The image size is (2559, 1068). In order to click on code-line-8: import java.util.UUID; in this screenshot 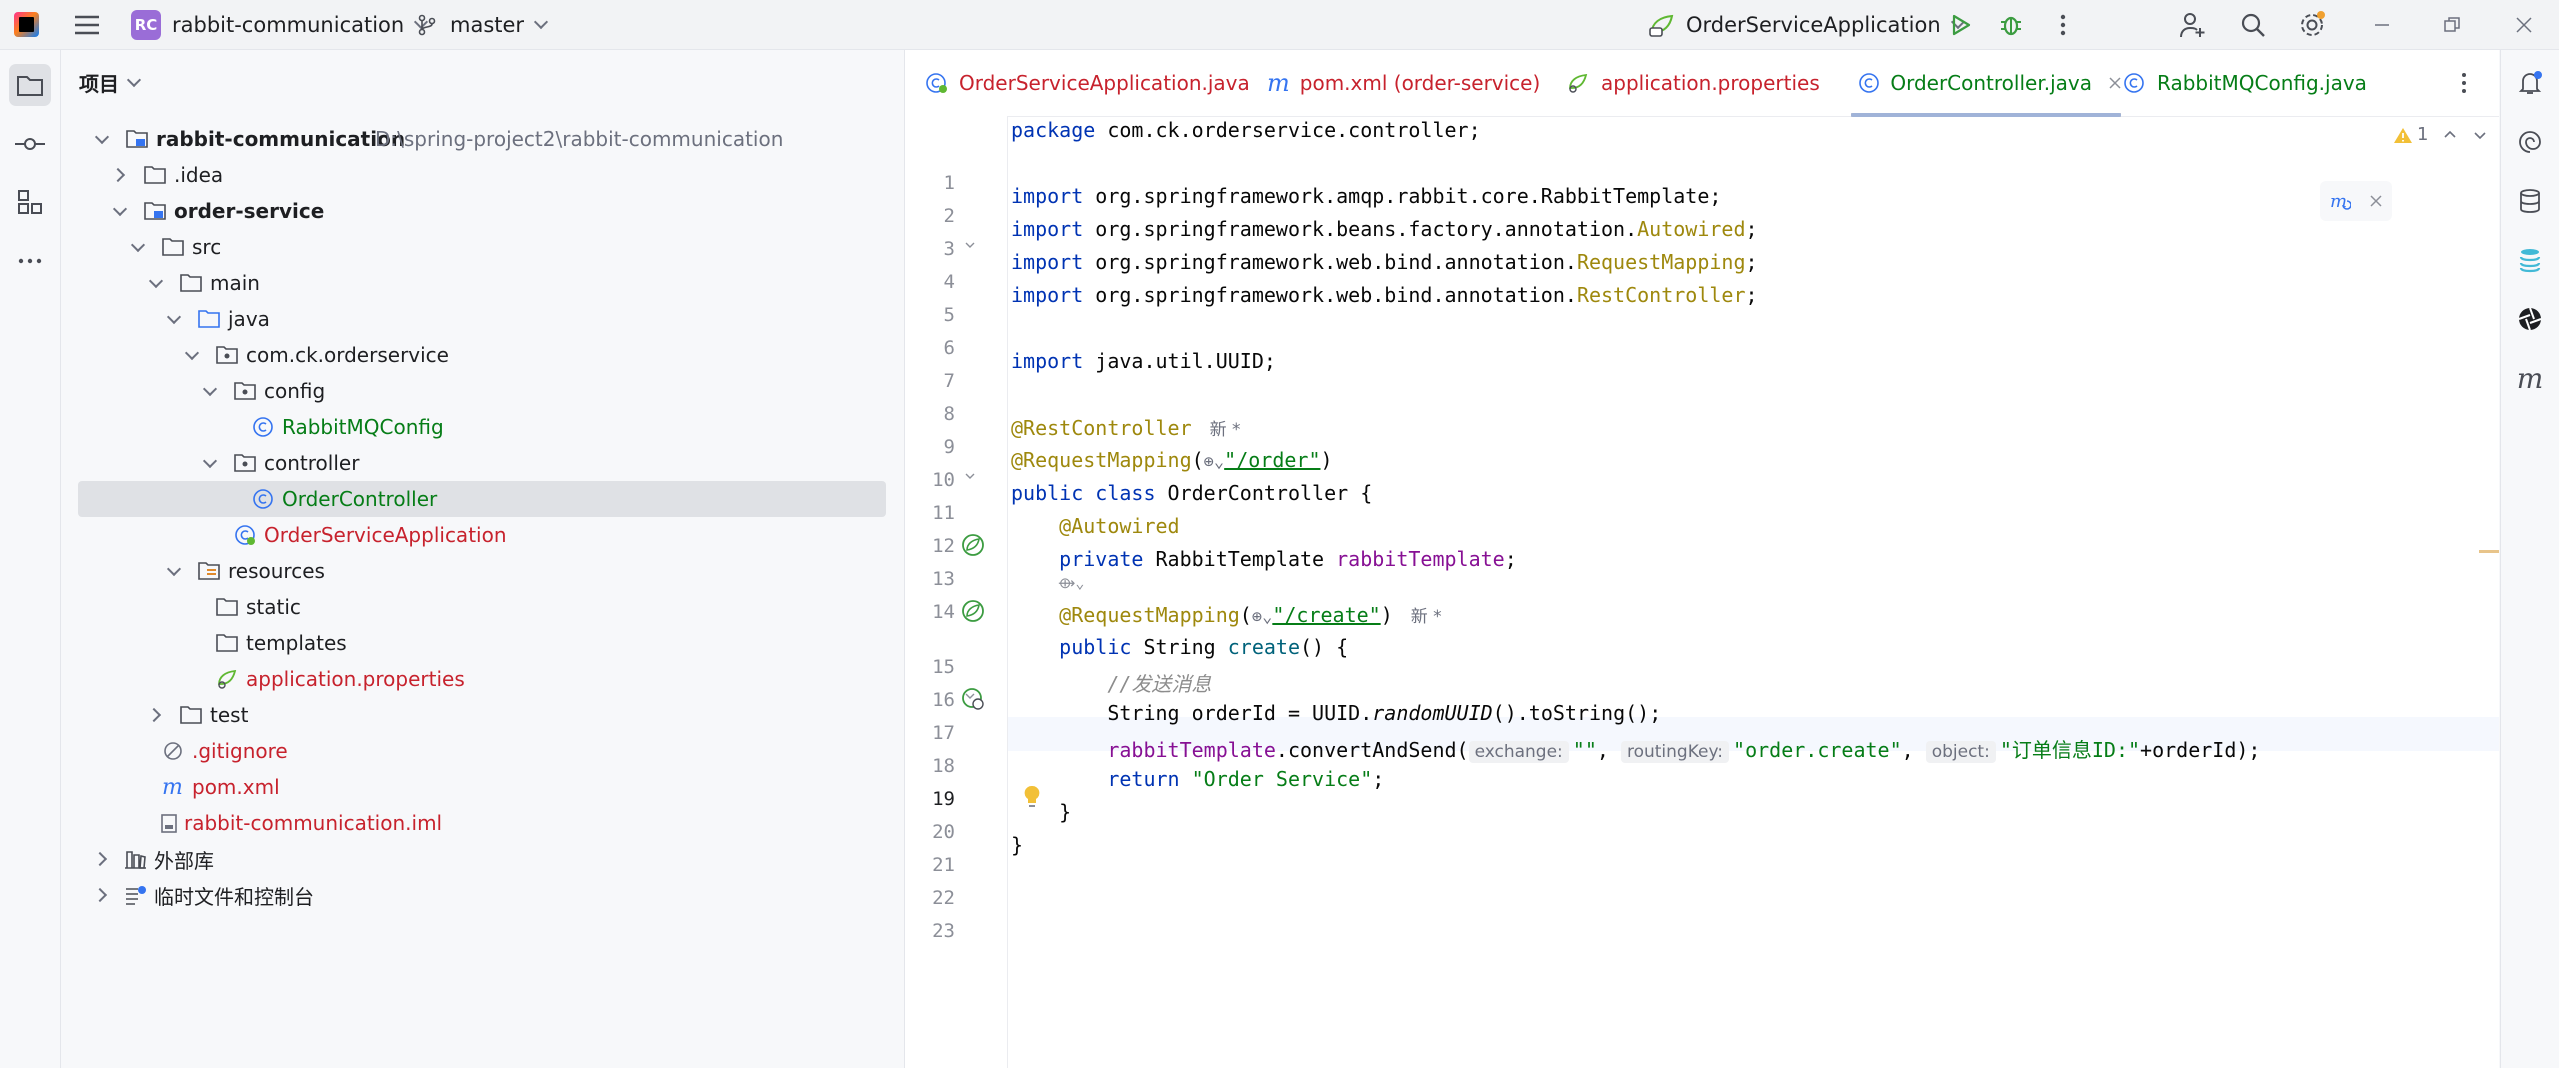, I will do `click(1143, 361)`.